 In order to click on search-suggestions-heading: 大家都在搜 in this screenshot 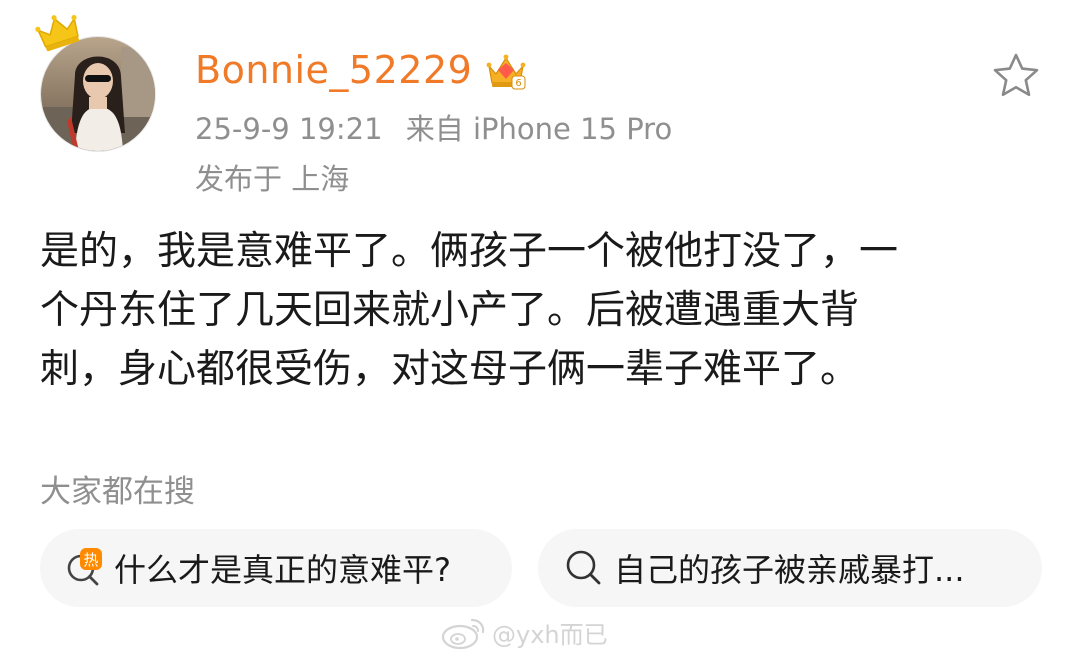, I will do `click(117, 492)`.